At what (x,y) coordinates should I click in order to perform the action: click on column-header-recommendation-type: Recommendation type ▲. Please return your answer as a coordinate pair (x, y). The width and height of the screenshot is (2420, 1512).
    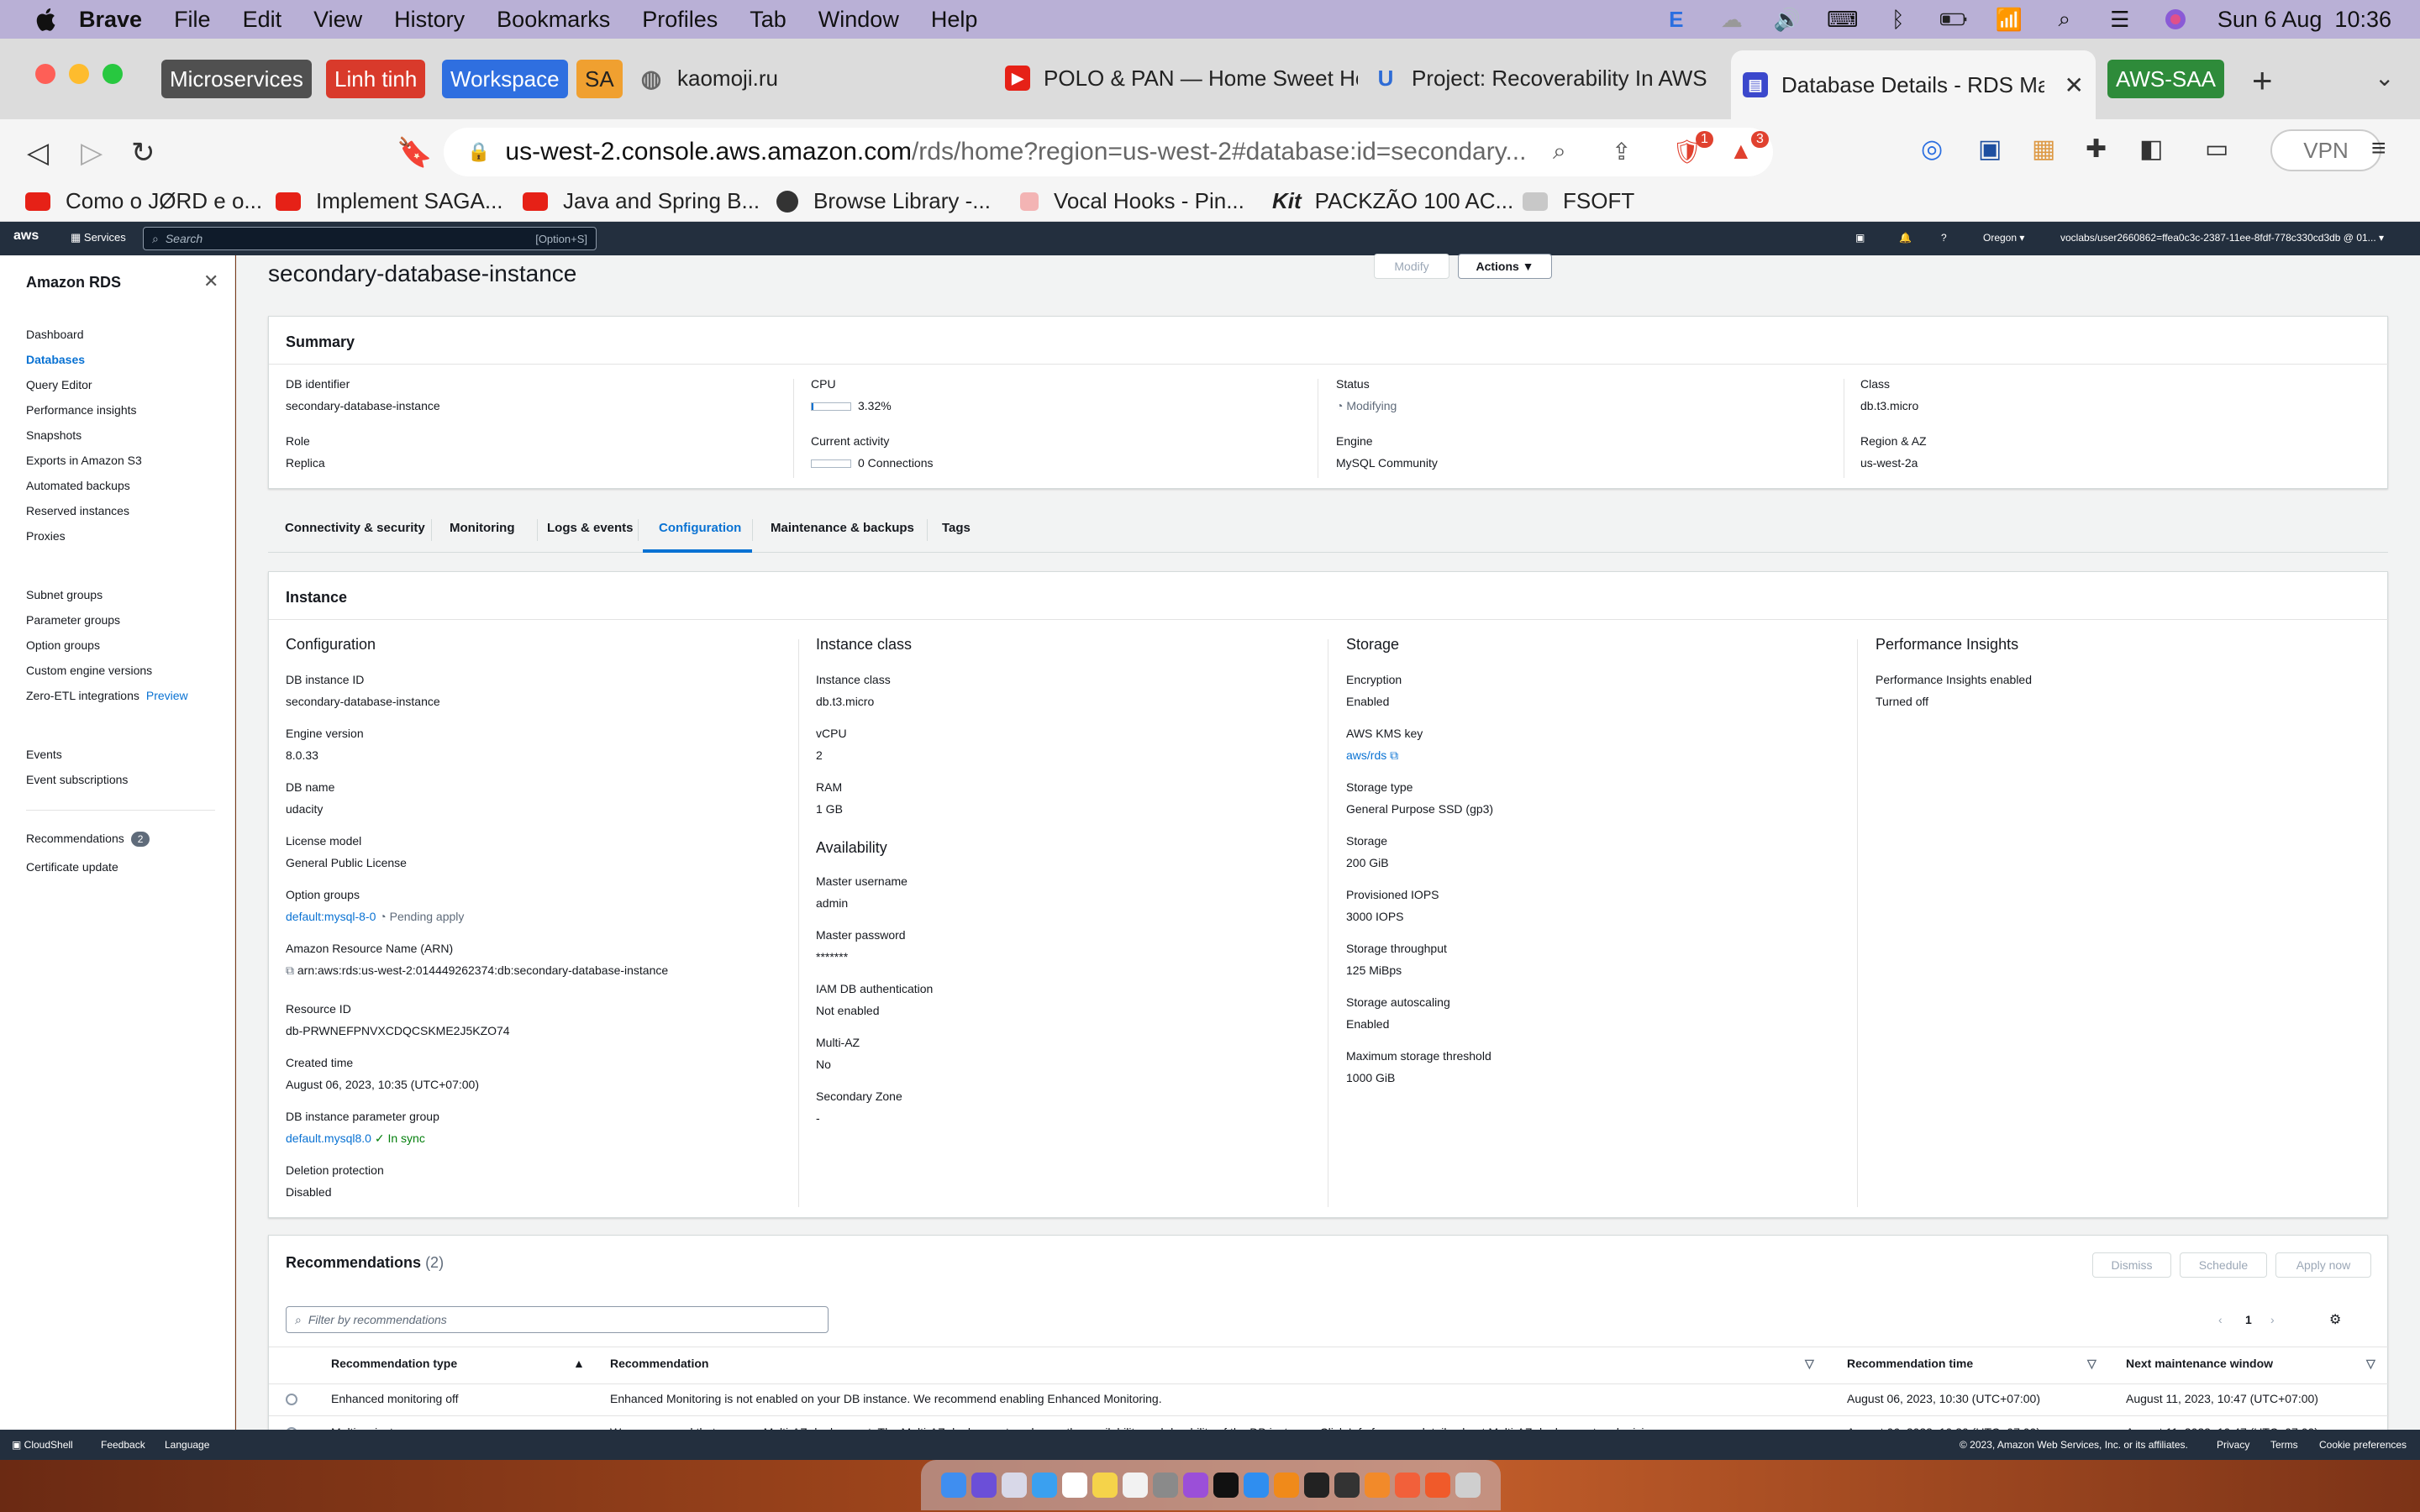
    Looking at the image, I should click on (458, 1363).